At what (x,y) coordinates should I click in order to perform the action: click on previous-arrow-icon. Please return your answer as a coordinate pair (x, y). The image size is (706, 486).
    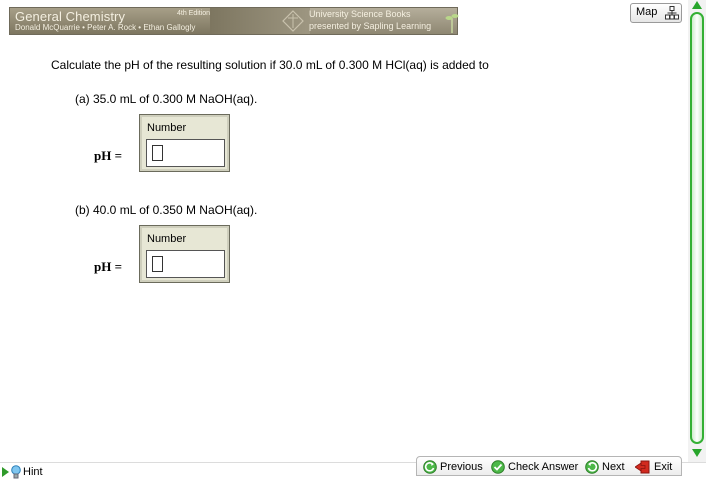
    Looking at the image, I should click on (430, 467).